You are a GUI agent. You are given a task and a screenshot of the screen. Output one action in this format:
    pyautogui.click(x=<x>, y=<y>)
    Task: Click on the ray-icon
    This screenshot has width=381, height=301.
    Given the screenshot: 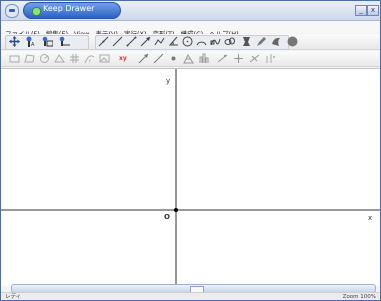 What is the action you would take?
    pyautogui.click(x=131, y=41)
    